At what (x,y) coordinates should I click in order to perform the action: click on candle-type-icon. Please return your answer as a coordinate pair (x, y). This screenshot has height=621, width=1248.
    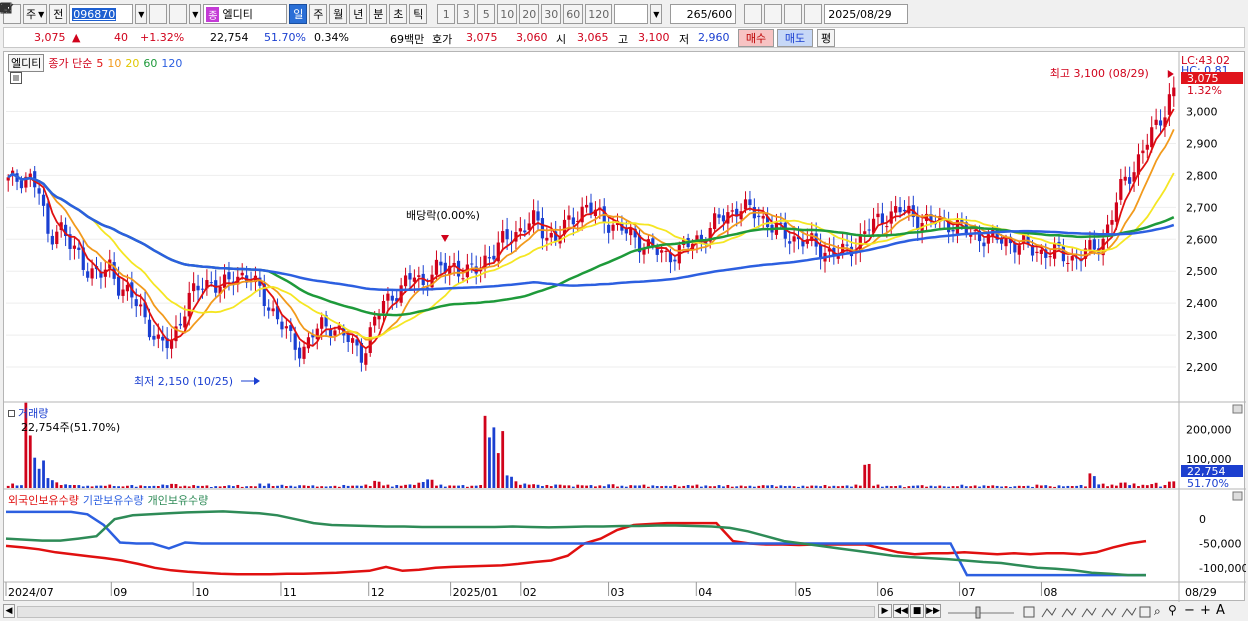
    Looking at the image, I should click on (382, 13).